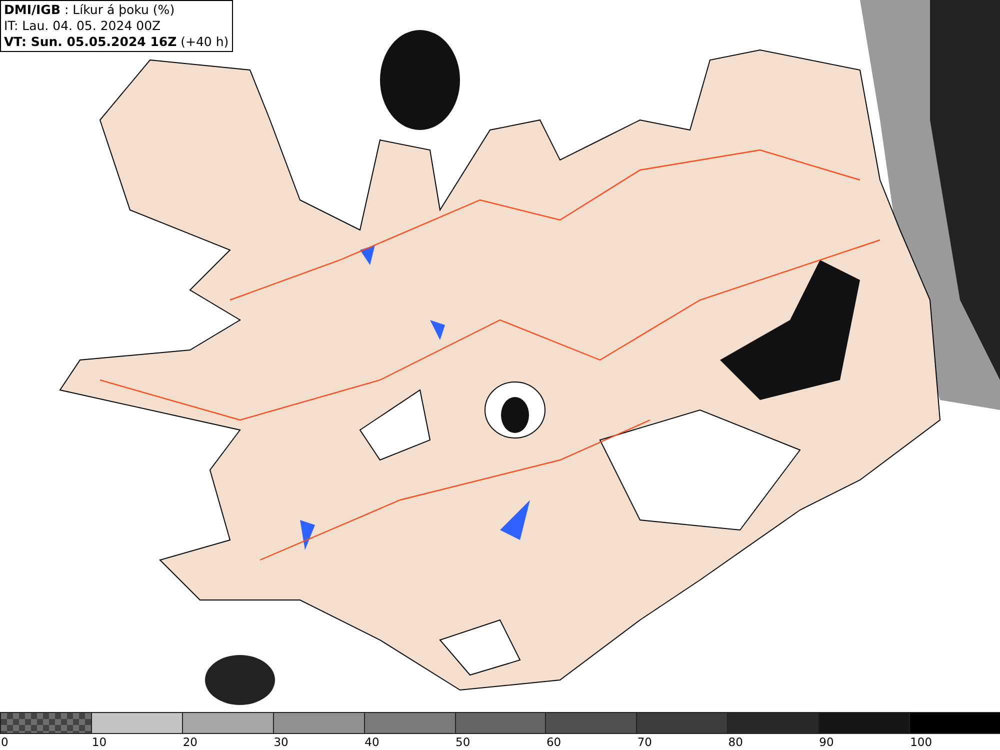 This screenshot has width=1000, height=750. Describe the element at coordinates (190, 742) in the screenshot. I see `legend-label: 20` at that location.